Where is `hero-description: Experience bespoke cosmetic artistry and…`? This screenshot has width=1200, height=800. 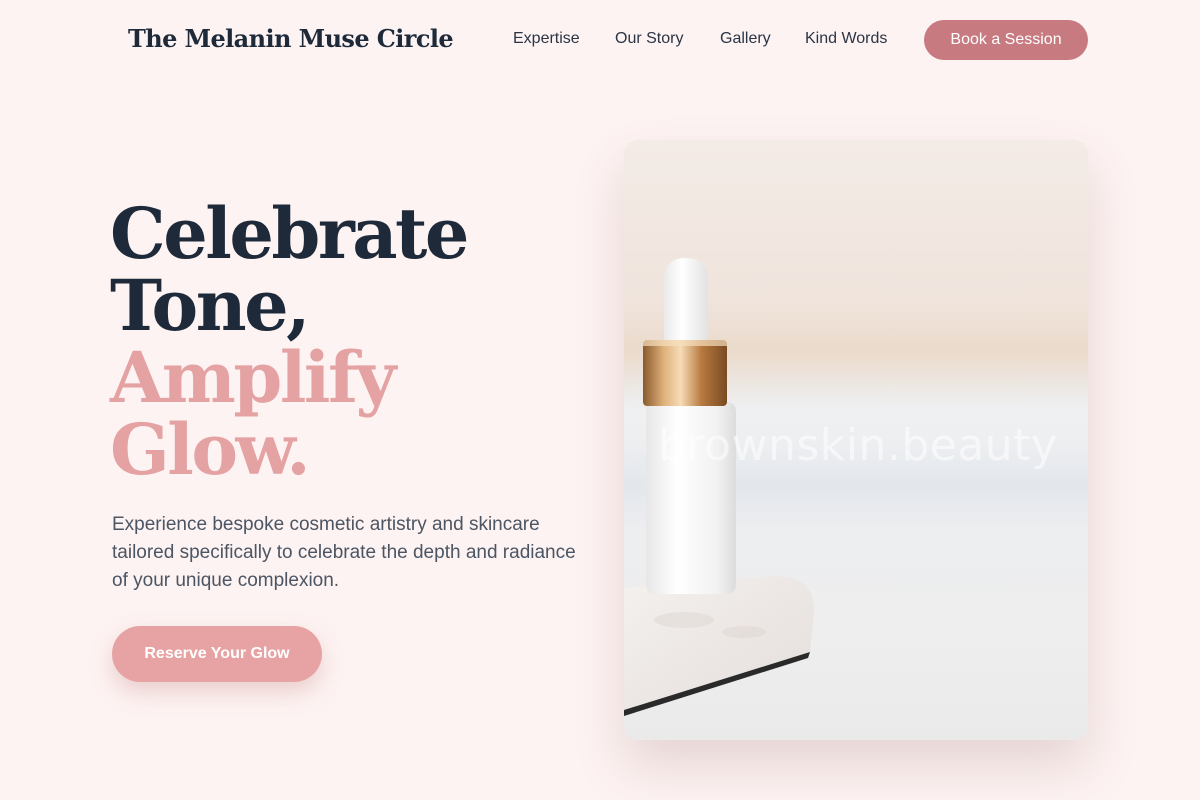
hero-description: Experience bespoke cosmetic artistry and… is located at coordinates (344, 552).